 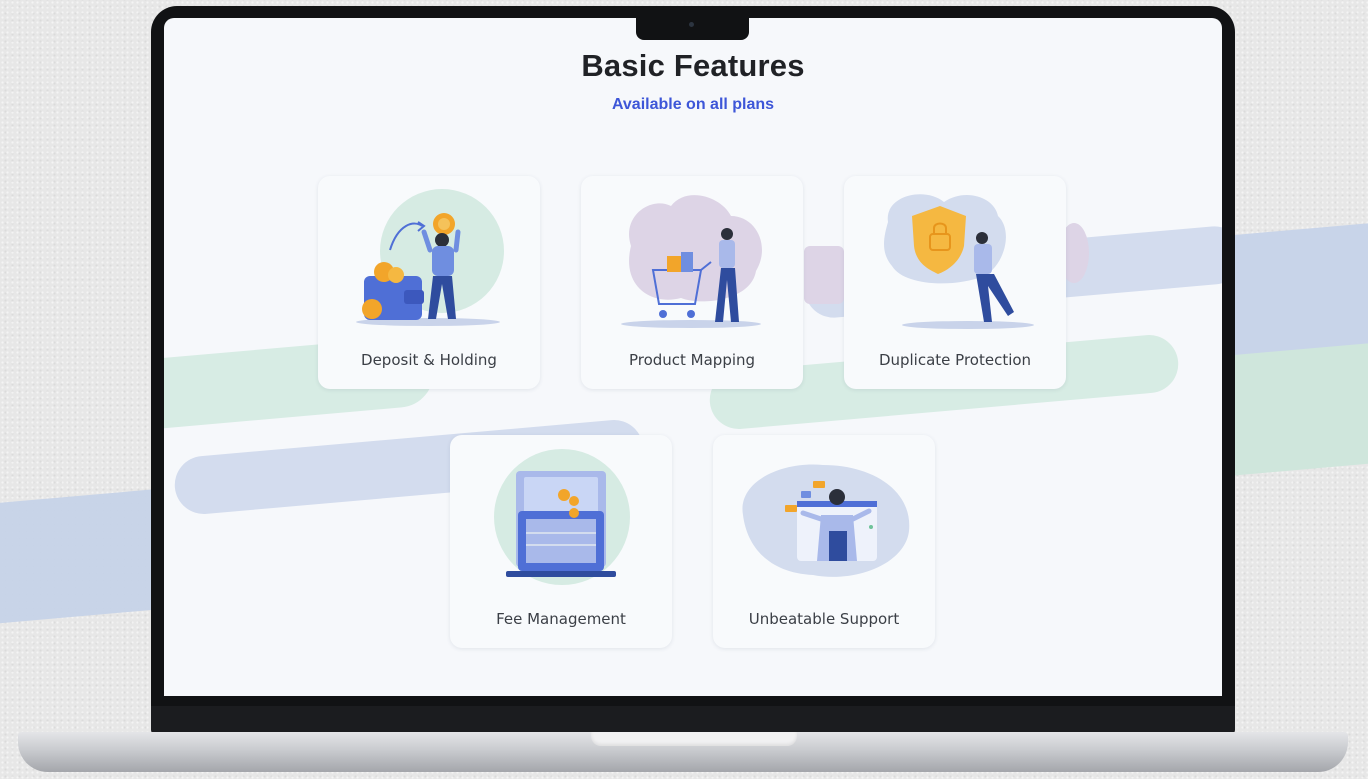 I want to click on feature-label: Product Mapping, so click(x=692, y=360).